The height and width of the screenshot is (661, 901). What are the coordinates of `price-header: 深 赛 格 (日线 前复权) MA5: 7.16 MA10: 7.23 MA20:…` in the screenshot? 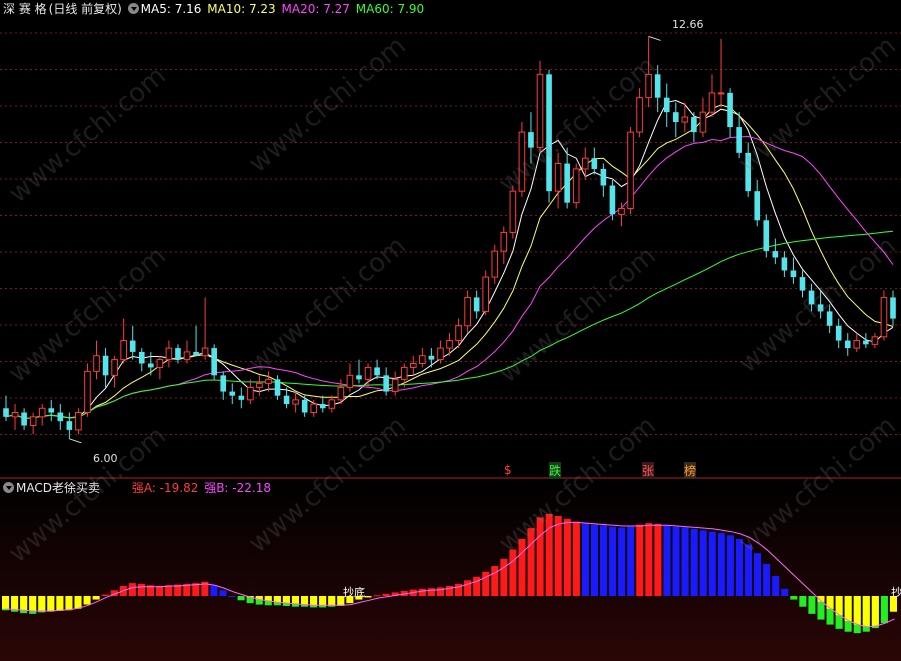 It's located at (214, 9).